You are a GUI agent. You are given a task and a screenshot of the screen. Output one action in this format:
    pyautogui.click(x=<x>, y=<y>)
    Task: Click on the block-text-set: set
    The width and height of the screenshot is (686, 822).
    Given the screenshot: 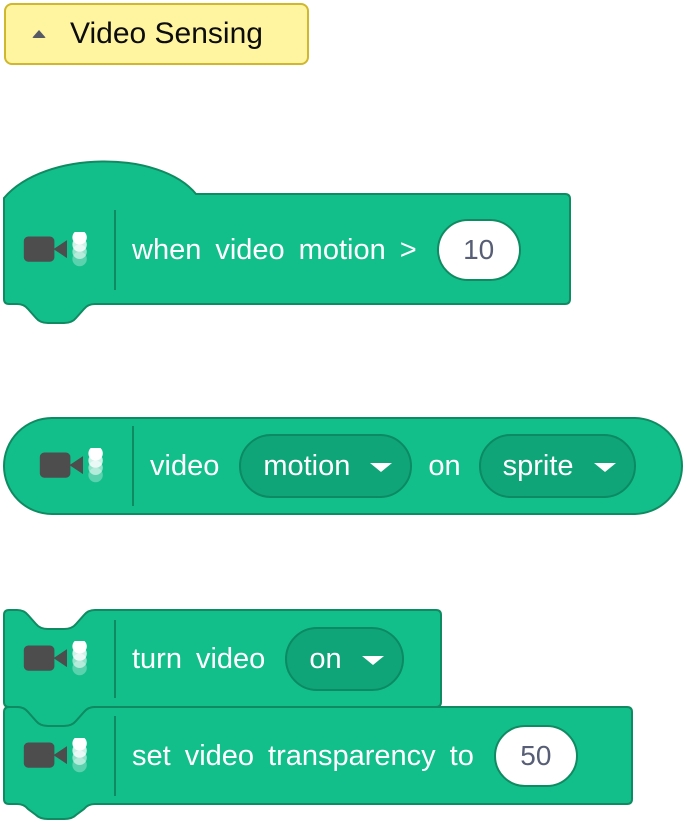 What is the action you would take?
    pyautogui.click(x=151, y=755)
    